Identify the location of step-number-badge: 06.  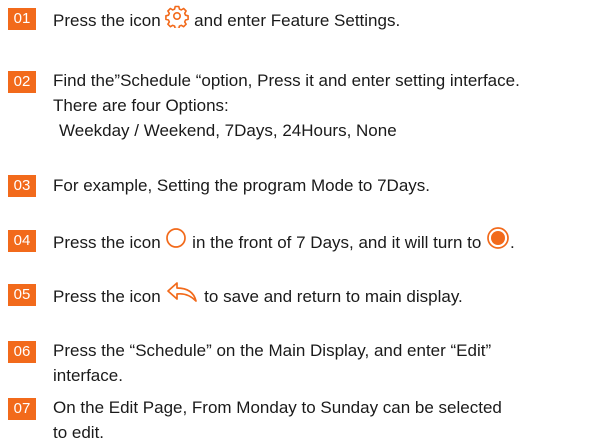
(22, 352).